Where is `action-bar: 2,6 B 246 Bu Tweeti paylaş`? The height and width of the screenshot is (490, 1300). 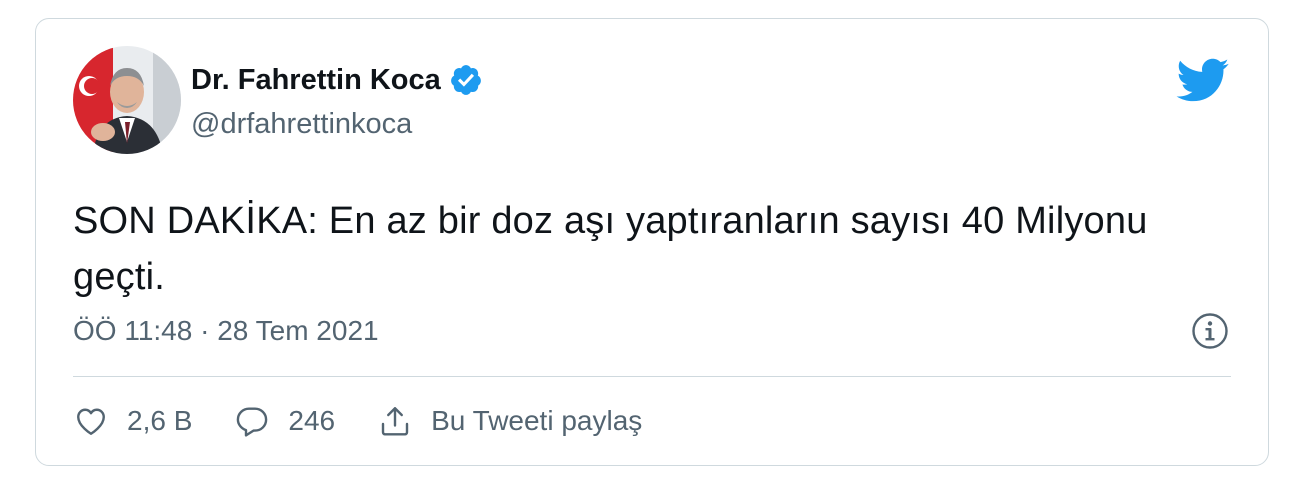
action-bar: 2,6 B 246 Bu Tweeti paylaş is located at coordinates (378, 421).